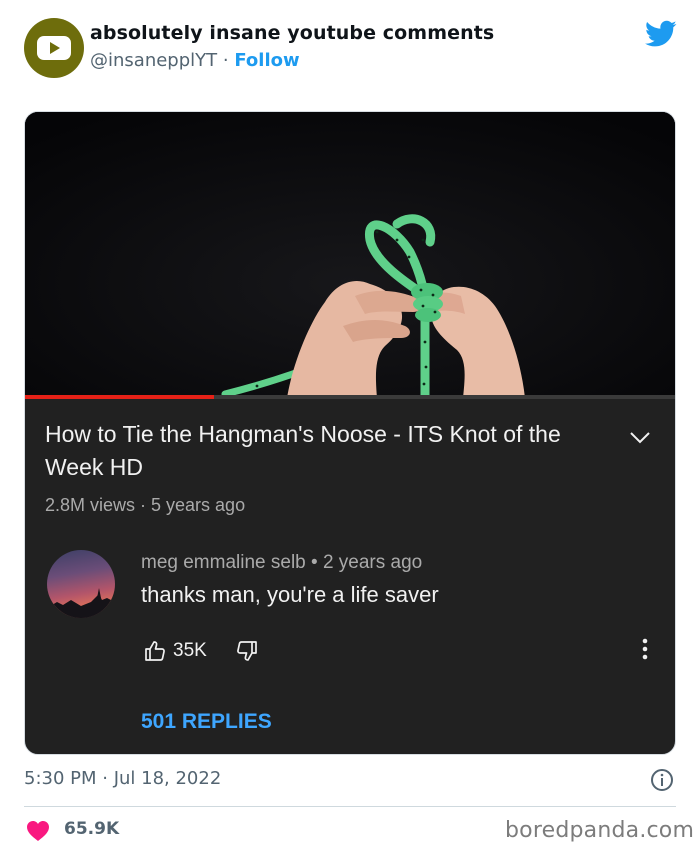  Describe the element at coordinates (350, 397) in the screenshot. I see `video-progress-bar` at that location.